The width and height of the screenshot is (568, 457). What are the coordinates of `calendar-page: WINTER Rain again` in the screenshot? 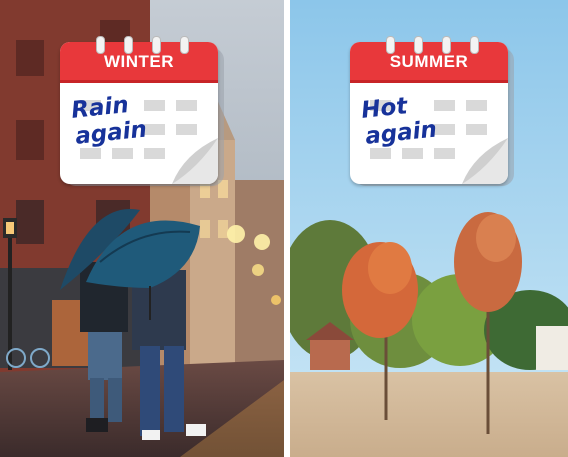 It's located at (139, 113).